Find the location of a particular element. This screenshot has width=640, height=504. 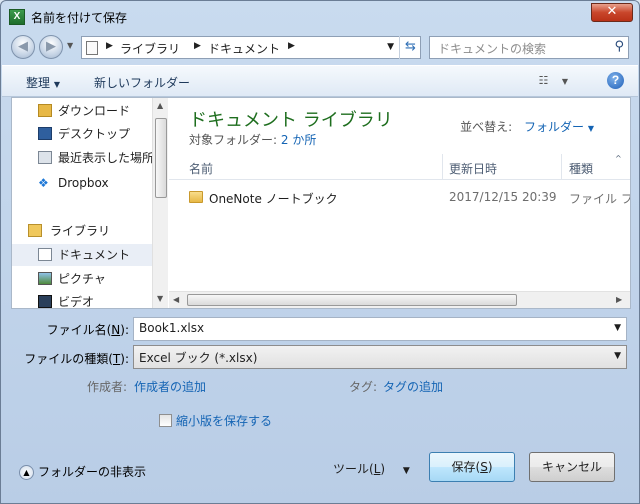

back-button: ◀ is located at coordinates (23, 47).